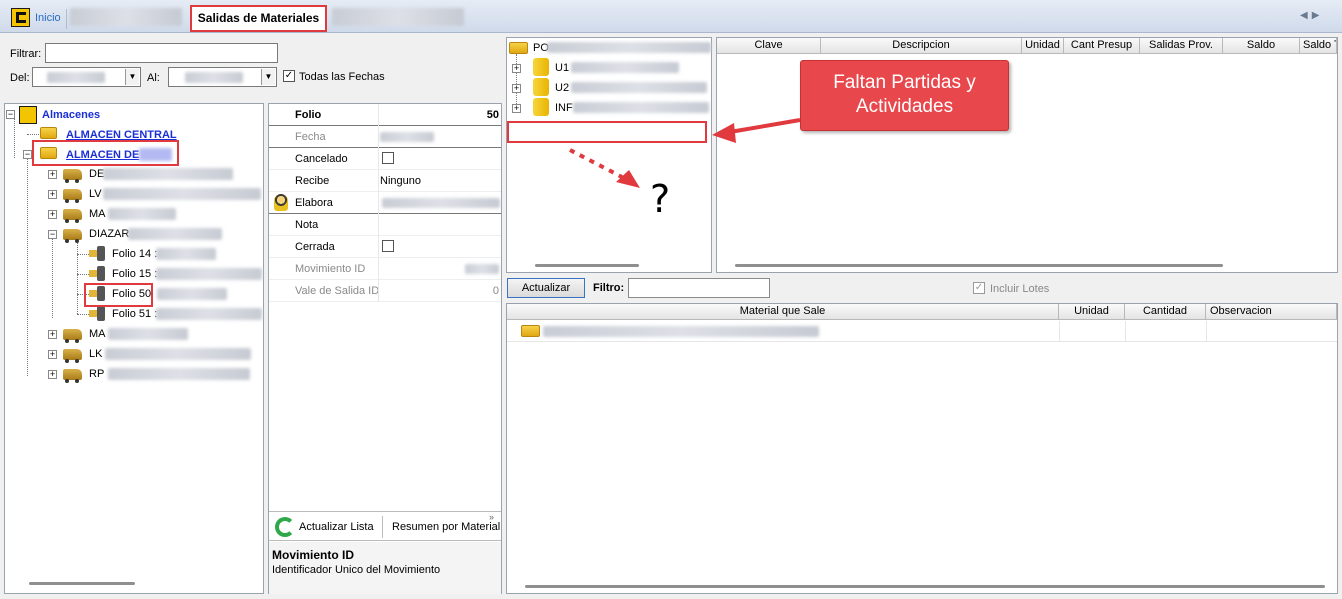  Describe the element at coordinates (541, 67) in the screenshot. I see `folder-icon` at that location.